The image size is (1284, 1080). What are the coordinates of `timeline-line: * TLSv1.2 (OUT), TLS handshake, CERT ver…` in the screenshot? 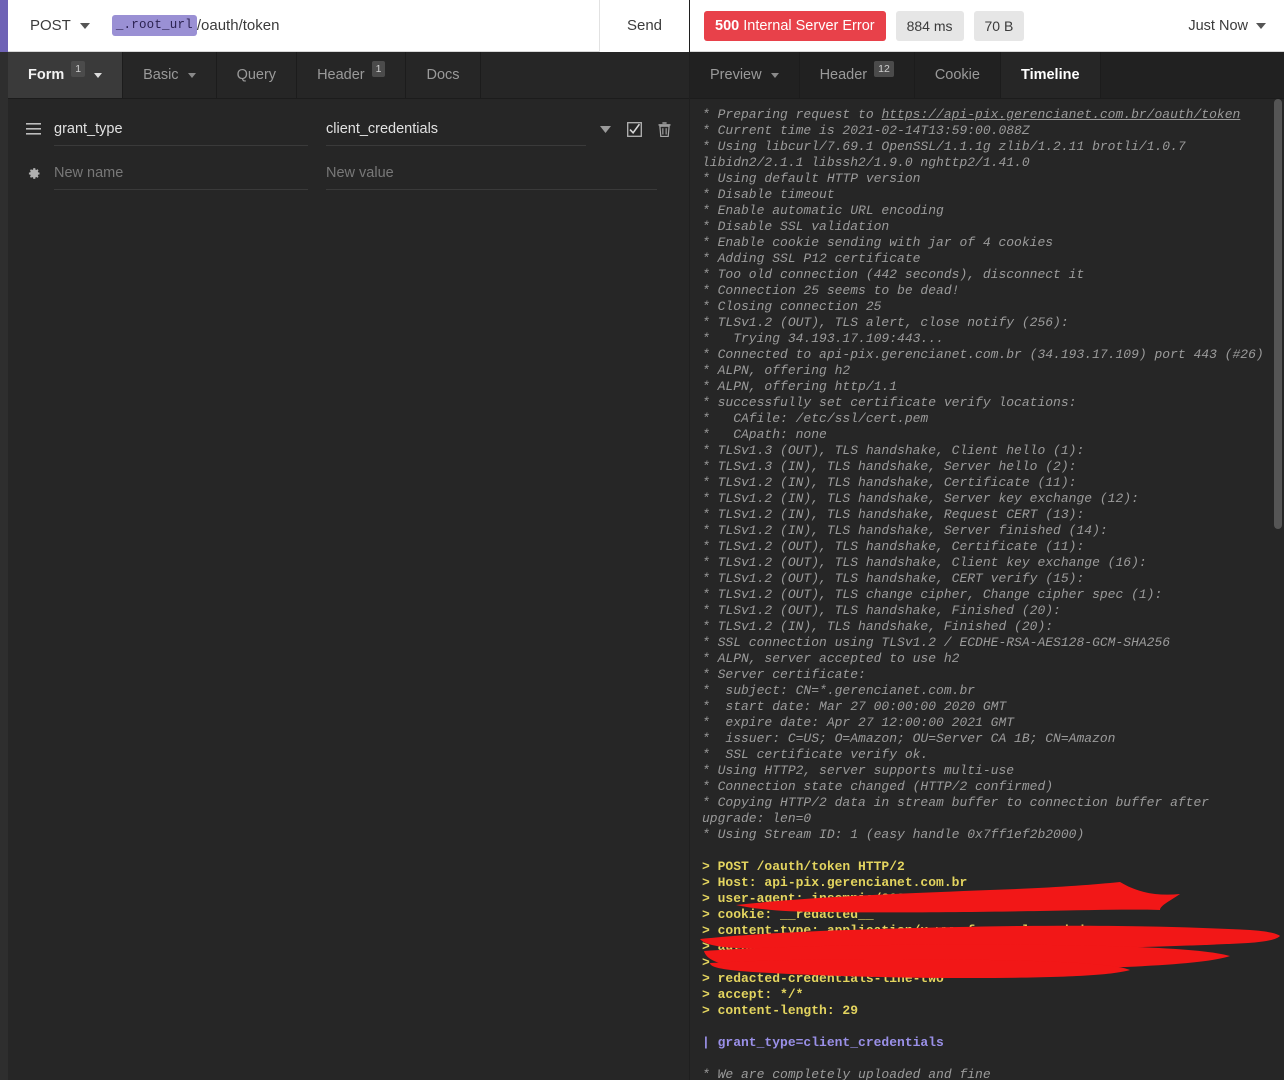 It's located at (893, 578).